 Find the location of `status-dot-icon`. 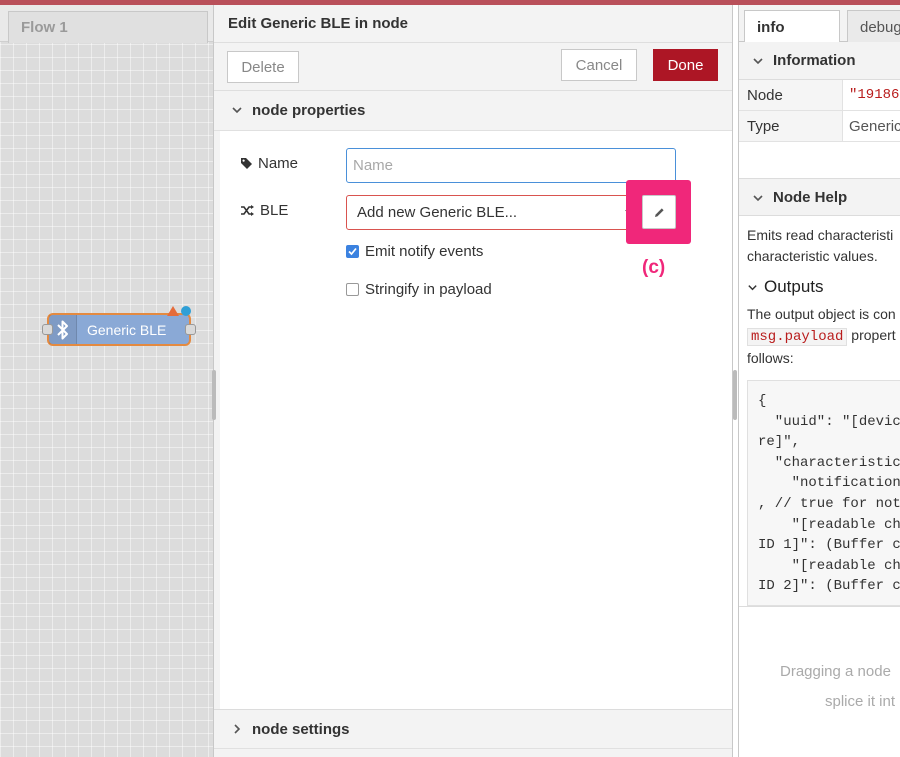

status-dot-icon is located at coordinates (186, 311).